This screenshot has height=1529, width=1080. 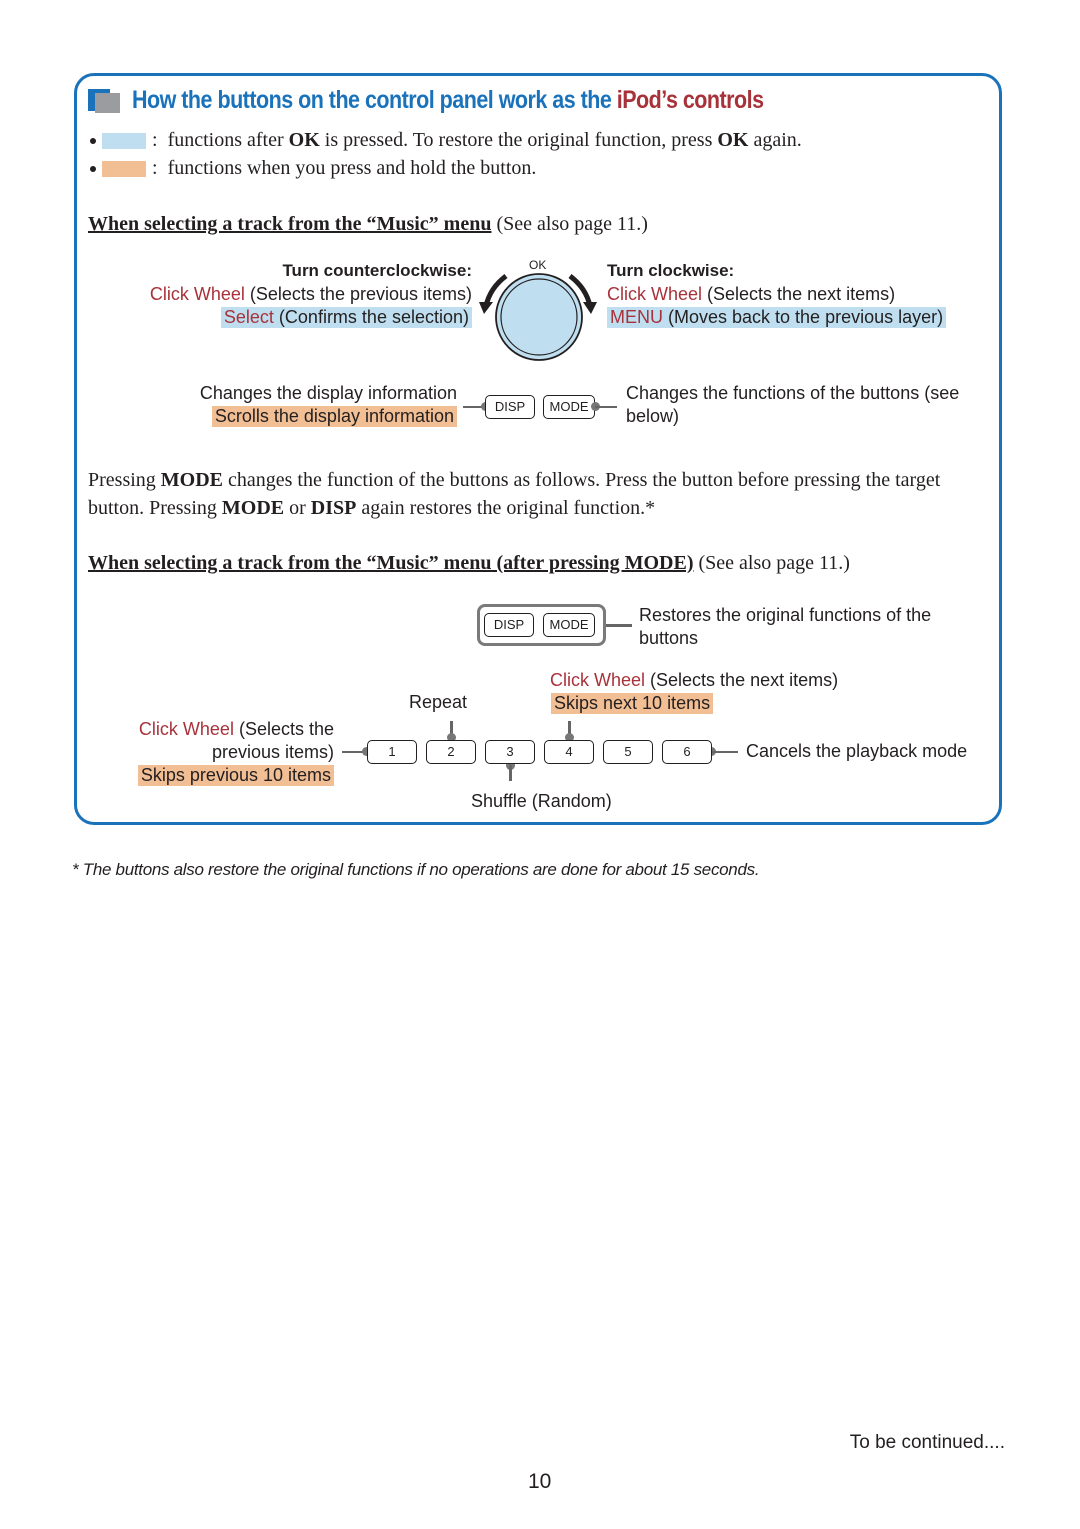 I want to click on legend-text: again., so click(x=775, y=140).